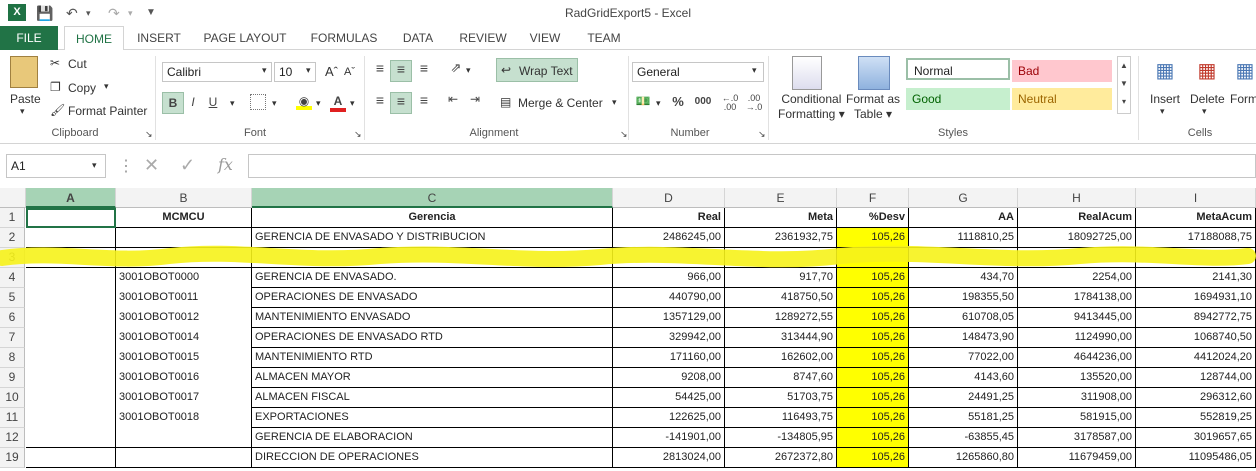 Image resolution: width=1256 pixels, height=471 pixels. Describe the element at coordinates (82, 88) in the screenshot. I see `copy-button: Copy` at that location.